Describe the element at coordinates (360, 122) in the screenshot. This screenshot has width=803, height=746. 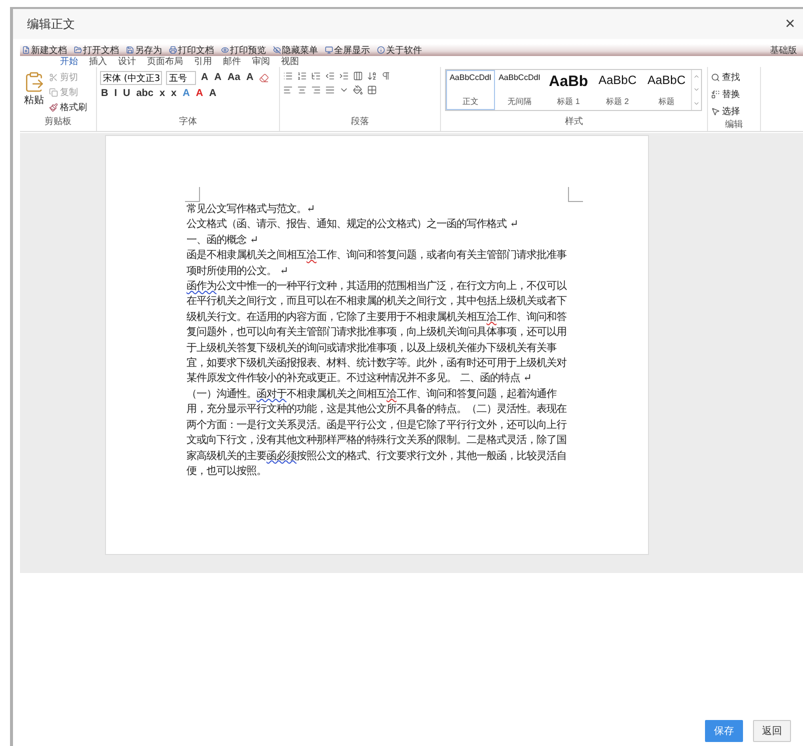
I see `group-label: 段落` at that location.